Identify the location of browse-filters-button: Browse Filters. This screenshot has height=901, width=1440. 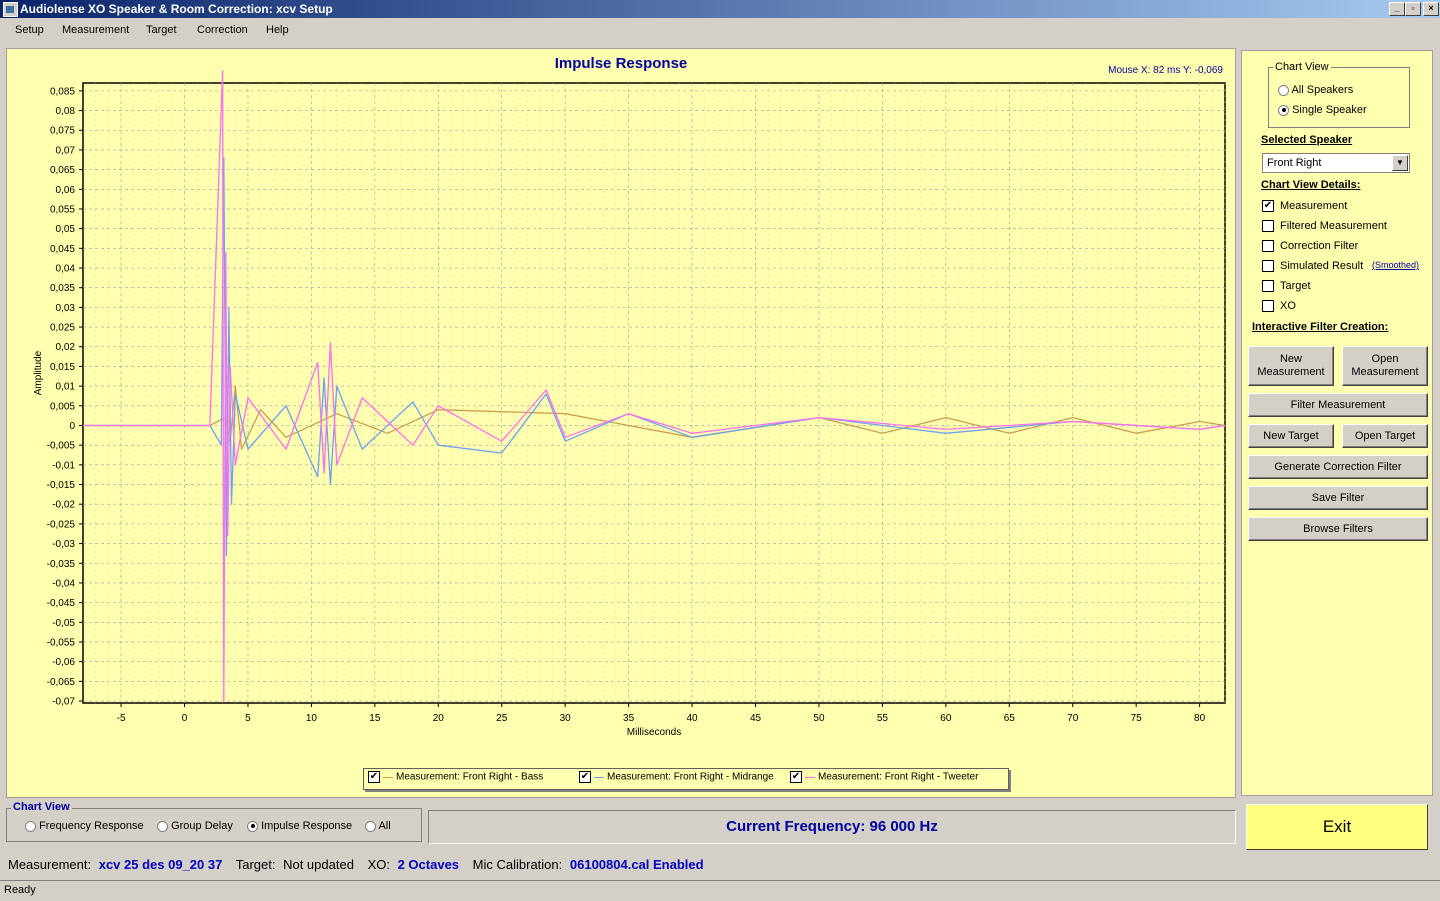
(1338, 529).